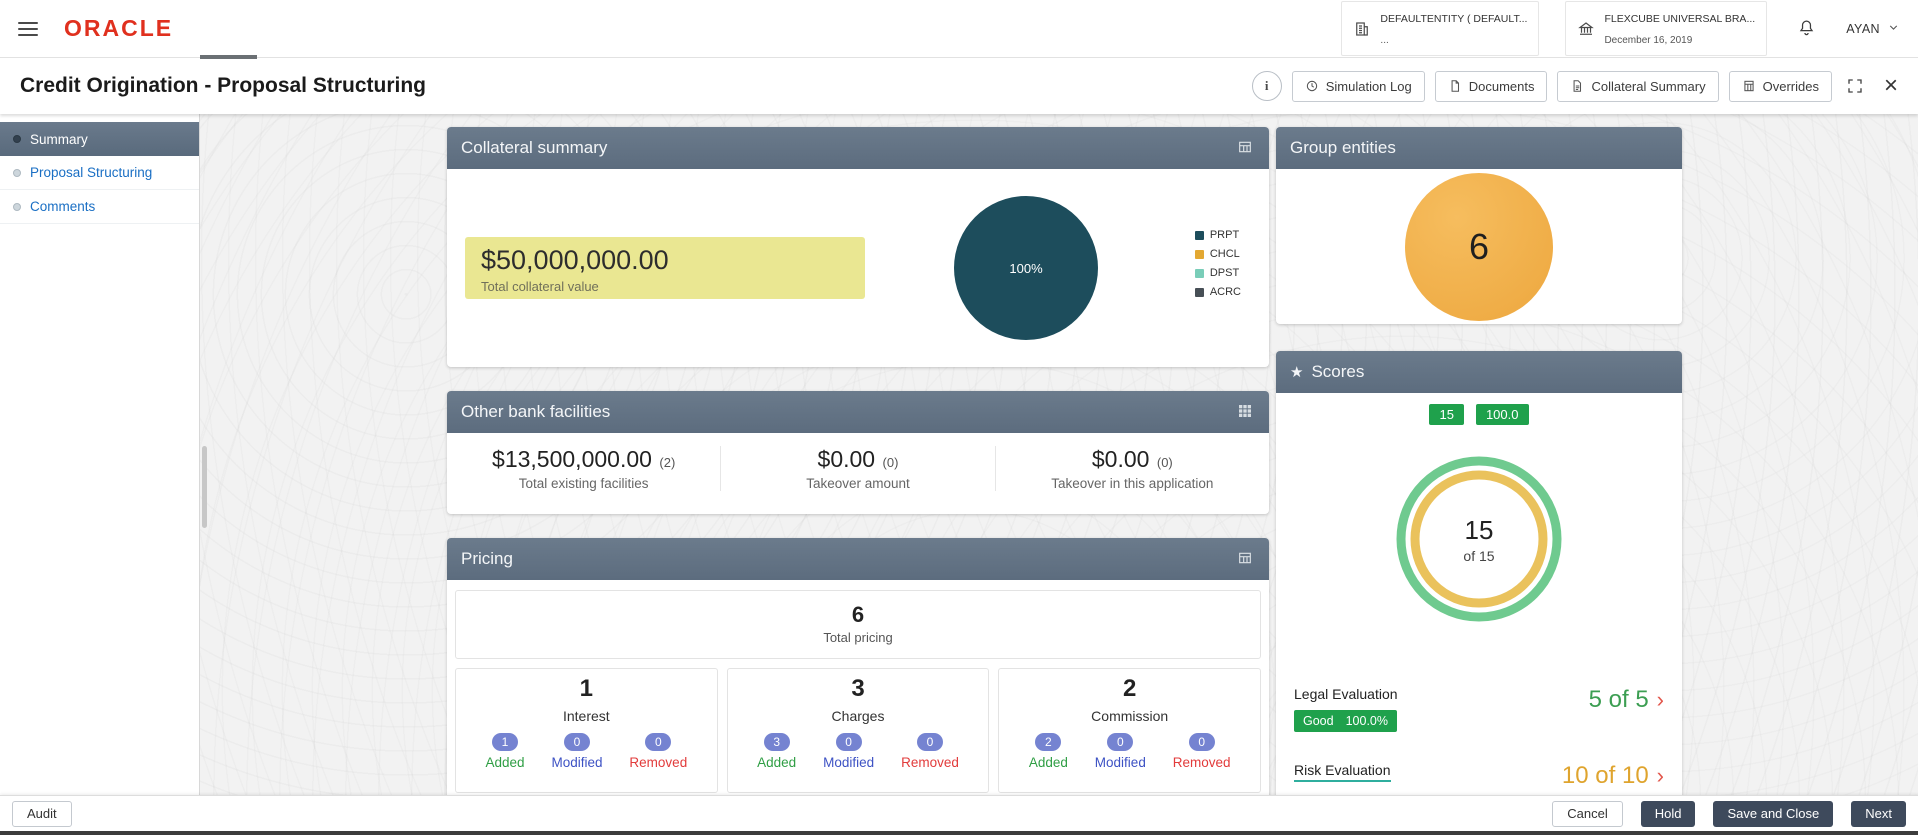  What do you see at coordinates (1346, 709) in the screenshot?
I see `legal-evaluation-left: Legal Evaluation Good 100.0%` at bounding box center [1346, 709].